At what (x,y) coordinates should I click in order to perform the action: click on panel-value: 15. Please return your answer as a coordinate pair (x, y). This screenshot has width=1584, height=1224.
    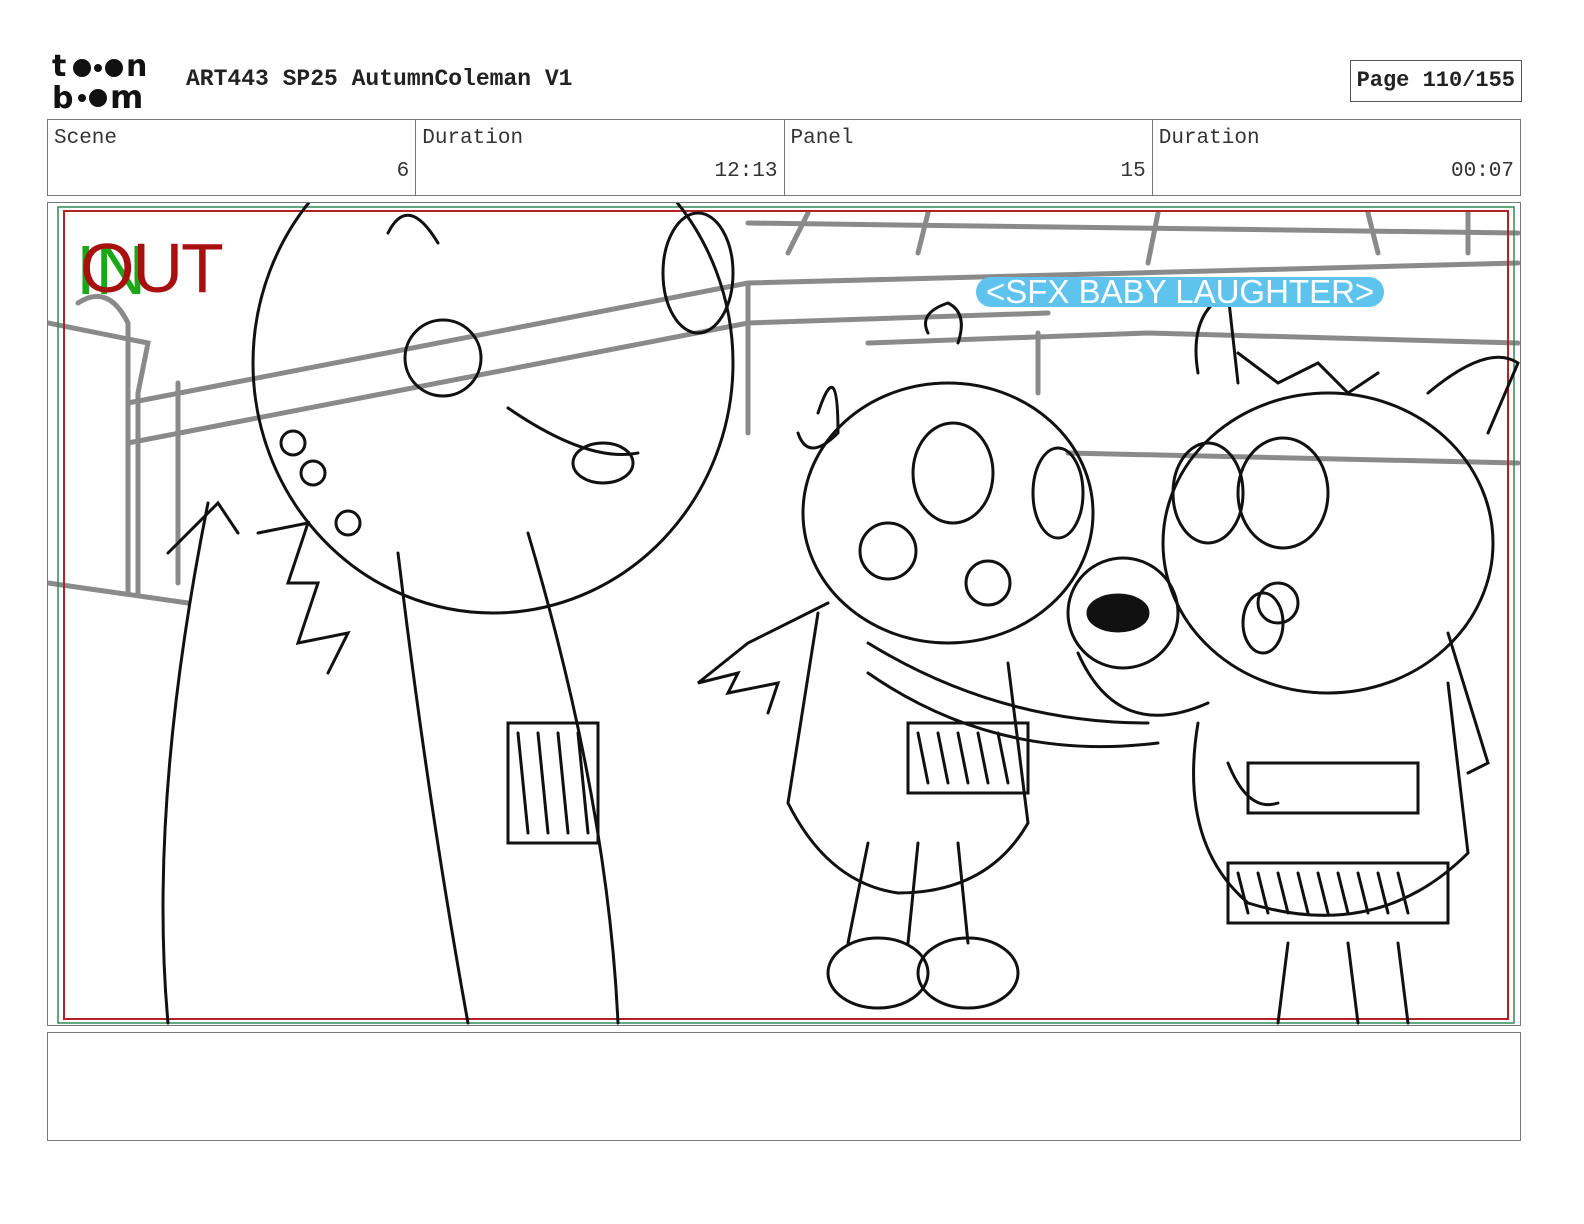
    Looking at the image, I should click on (1133, 171).